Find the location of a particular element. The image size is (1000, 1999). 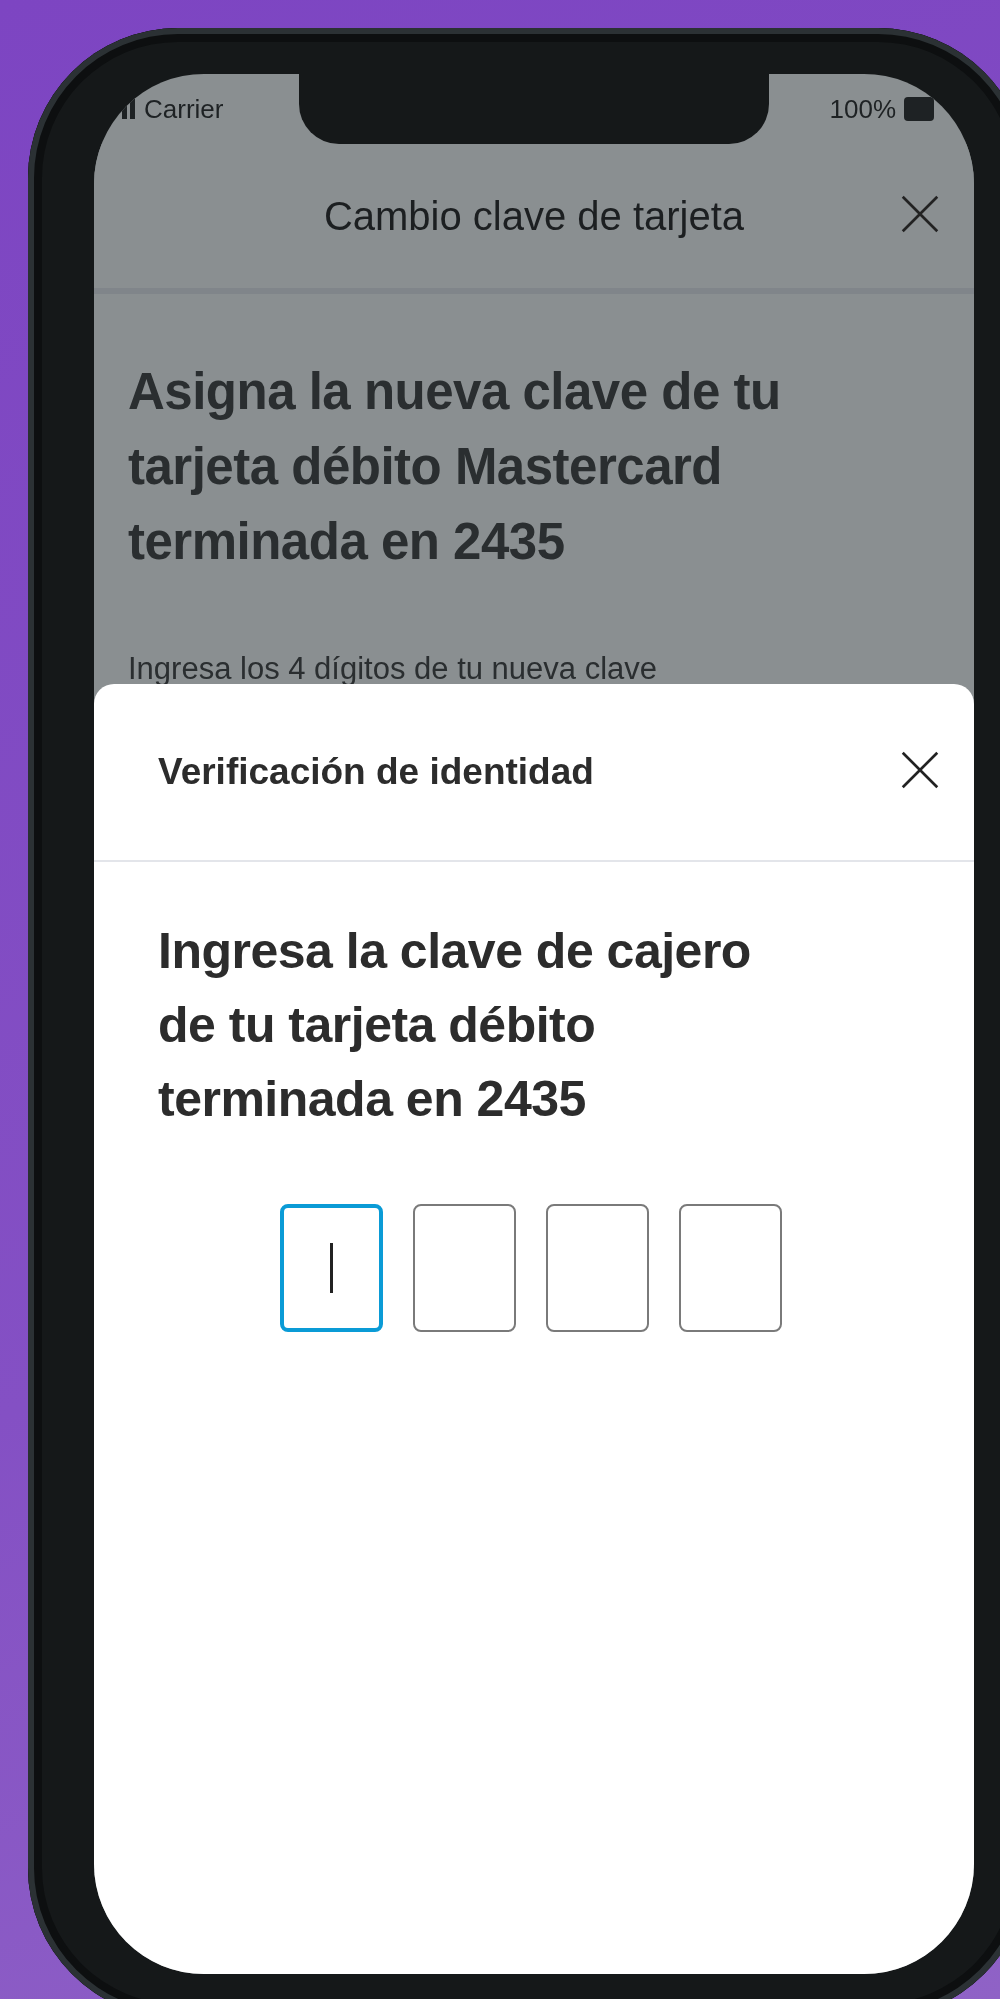

sheet-title: Verificación de identidad is located at coordinates (376, 772).